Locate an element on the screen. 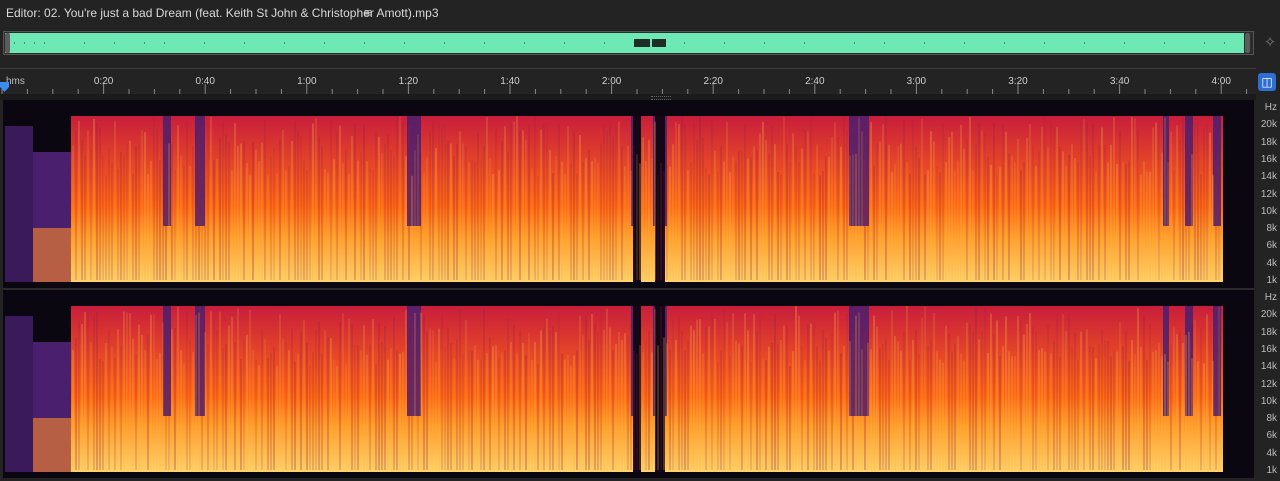 Image resolution: width=1280 pixels, height=481 pixels. ruler-tick-label: 0:40 is located at coordinates (205, 81).